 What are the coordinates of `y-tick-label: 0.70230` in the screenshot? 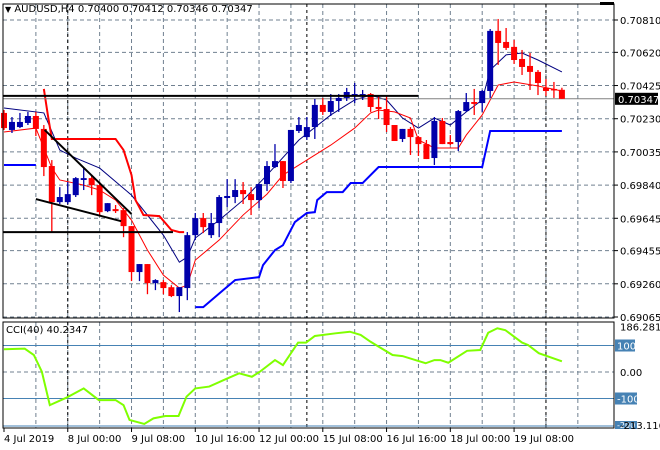 It's located at (640, 120).